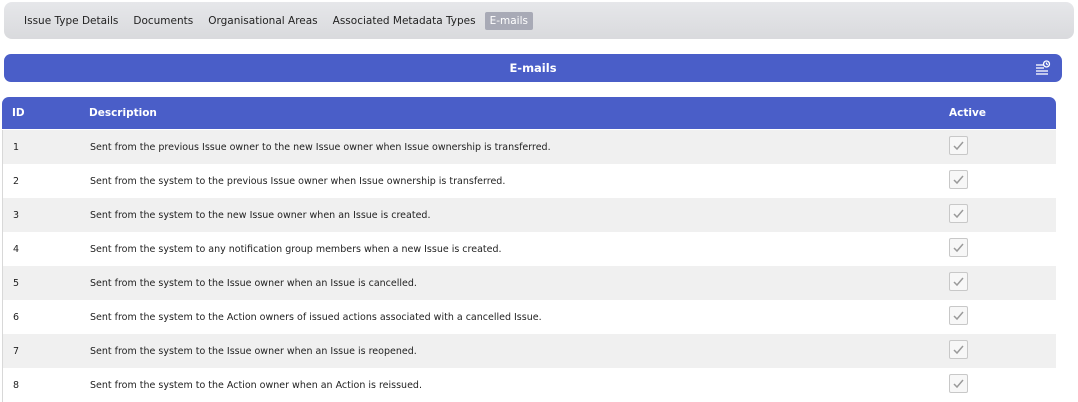  What do you see at coordinates (16, 283) in the screenshot?
I see `row-id: 5` at bounding box center [16, 283].